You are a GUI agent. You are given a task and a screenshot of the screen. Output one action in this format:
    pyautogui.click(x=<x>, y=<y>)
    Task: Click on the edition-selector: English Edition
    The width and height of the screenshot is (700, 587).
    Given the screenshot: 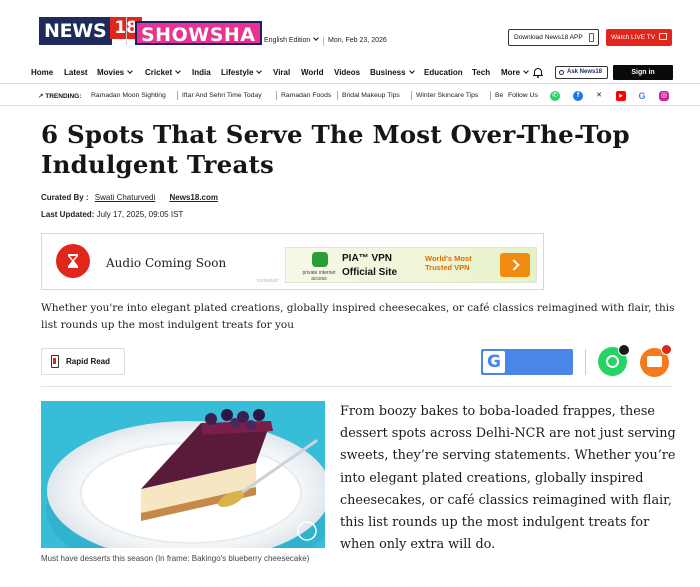 What is the action you would take?
    pyautogui.click(x=292, y=39)
    